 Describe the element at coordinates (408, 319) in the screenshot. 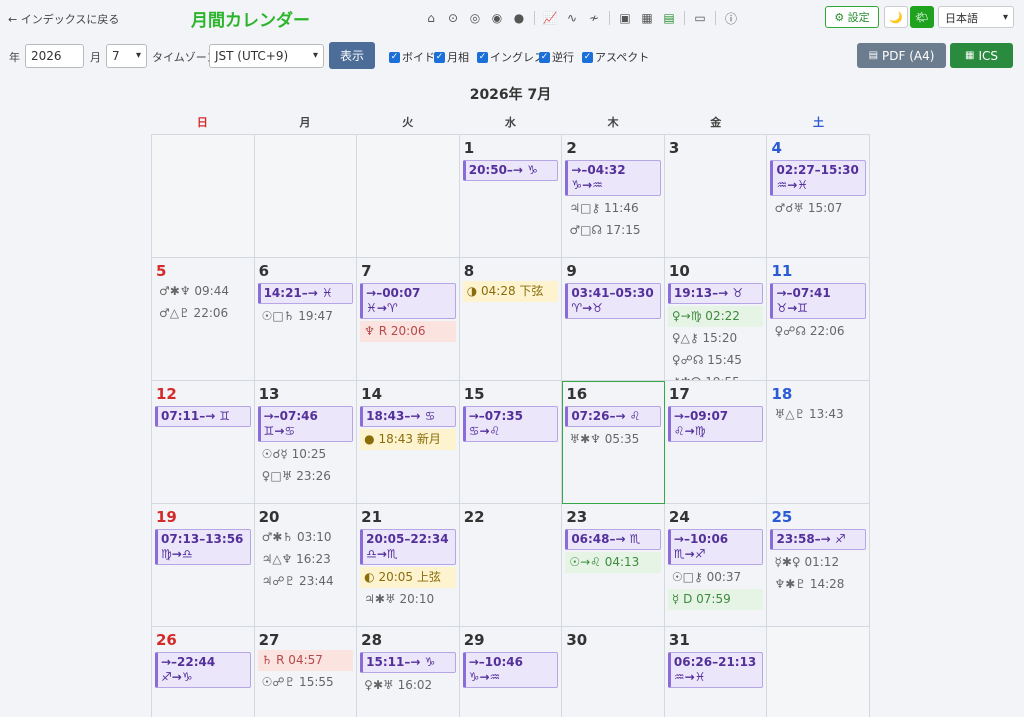

I see `calendar-day-cell: 7 →–00:07 ♓→♈ ♆ R 20:06` at that location.